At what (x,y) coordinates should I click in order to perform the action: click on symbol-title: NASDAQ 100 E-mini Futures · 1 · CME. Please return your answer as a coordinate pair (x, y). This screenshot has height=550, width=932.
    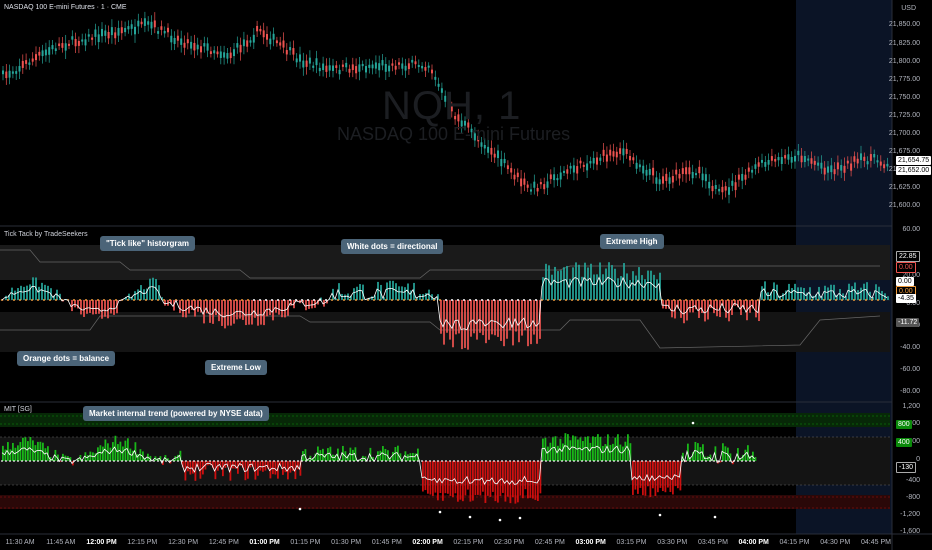
    Looking at the image, I should click on (65, 7).